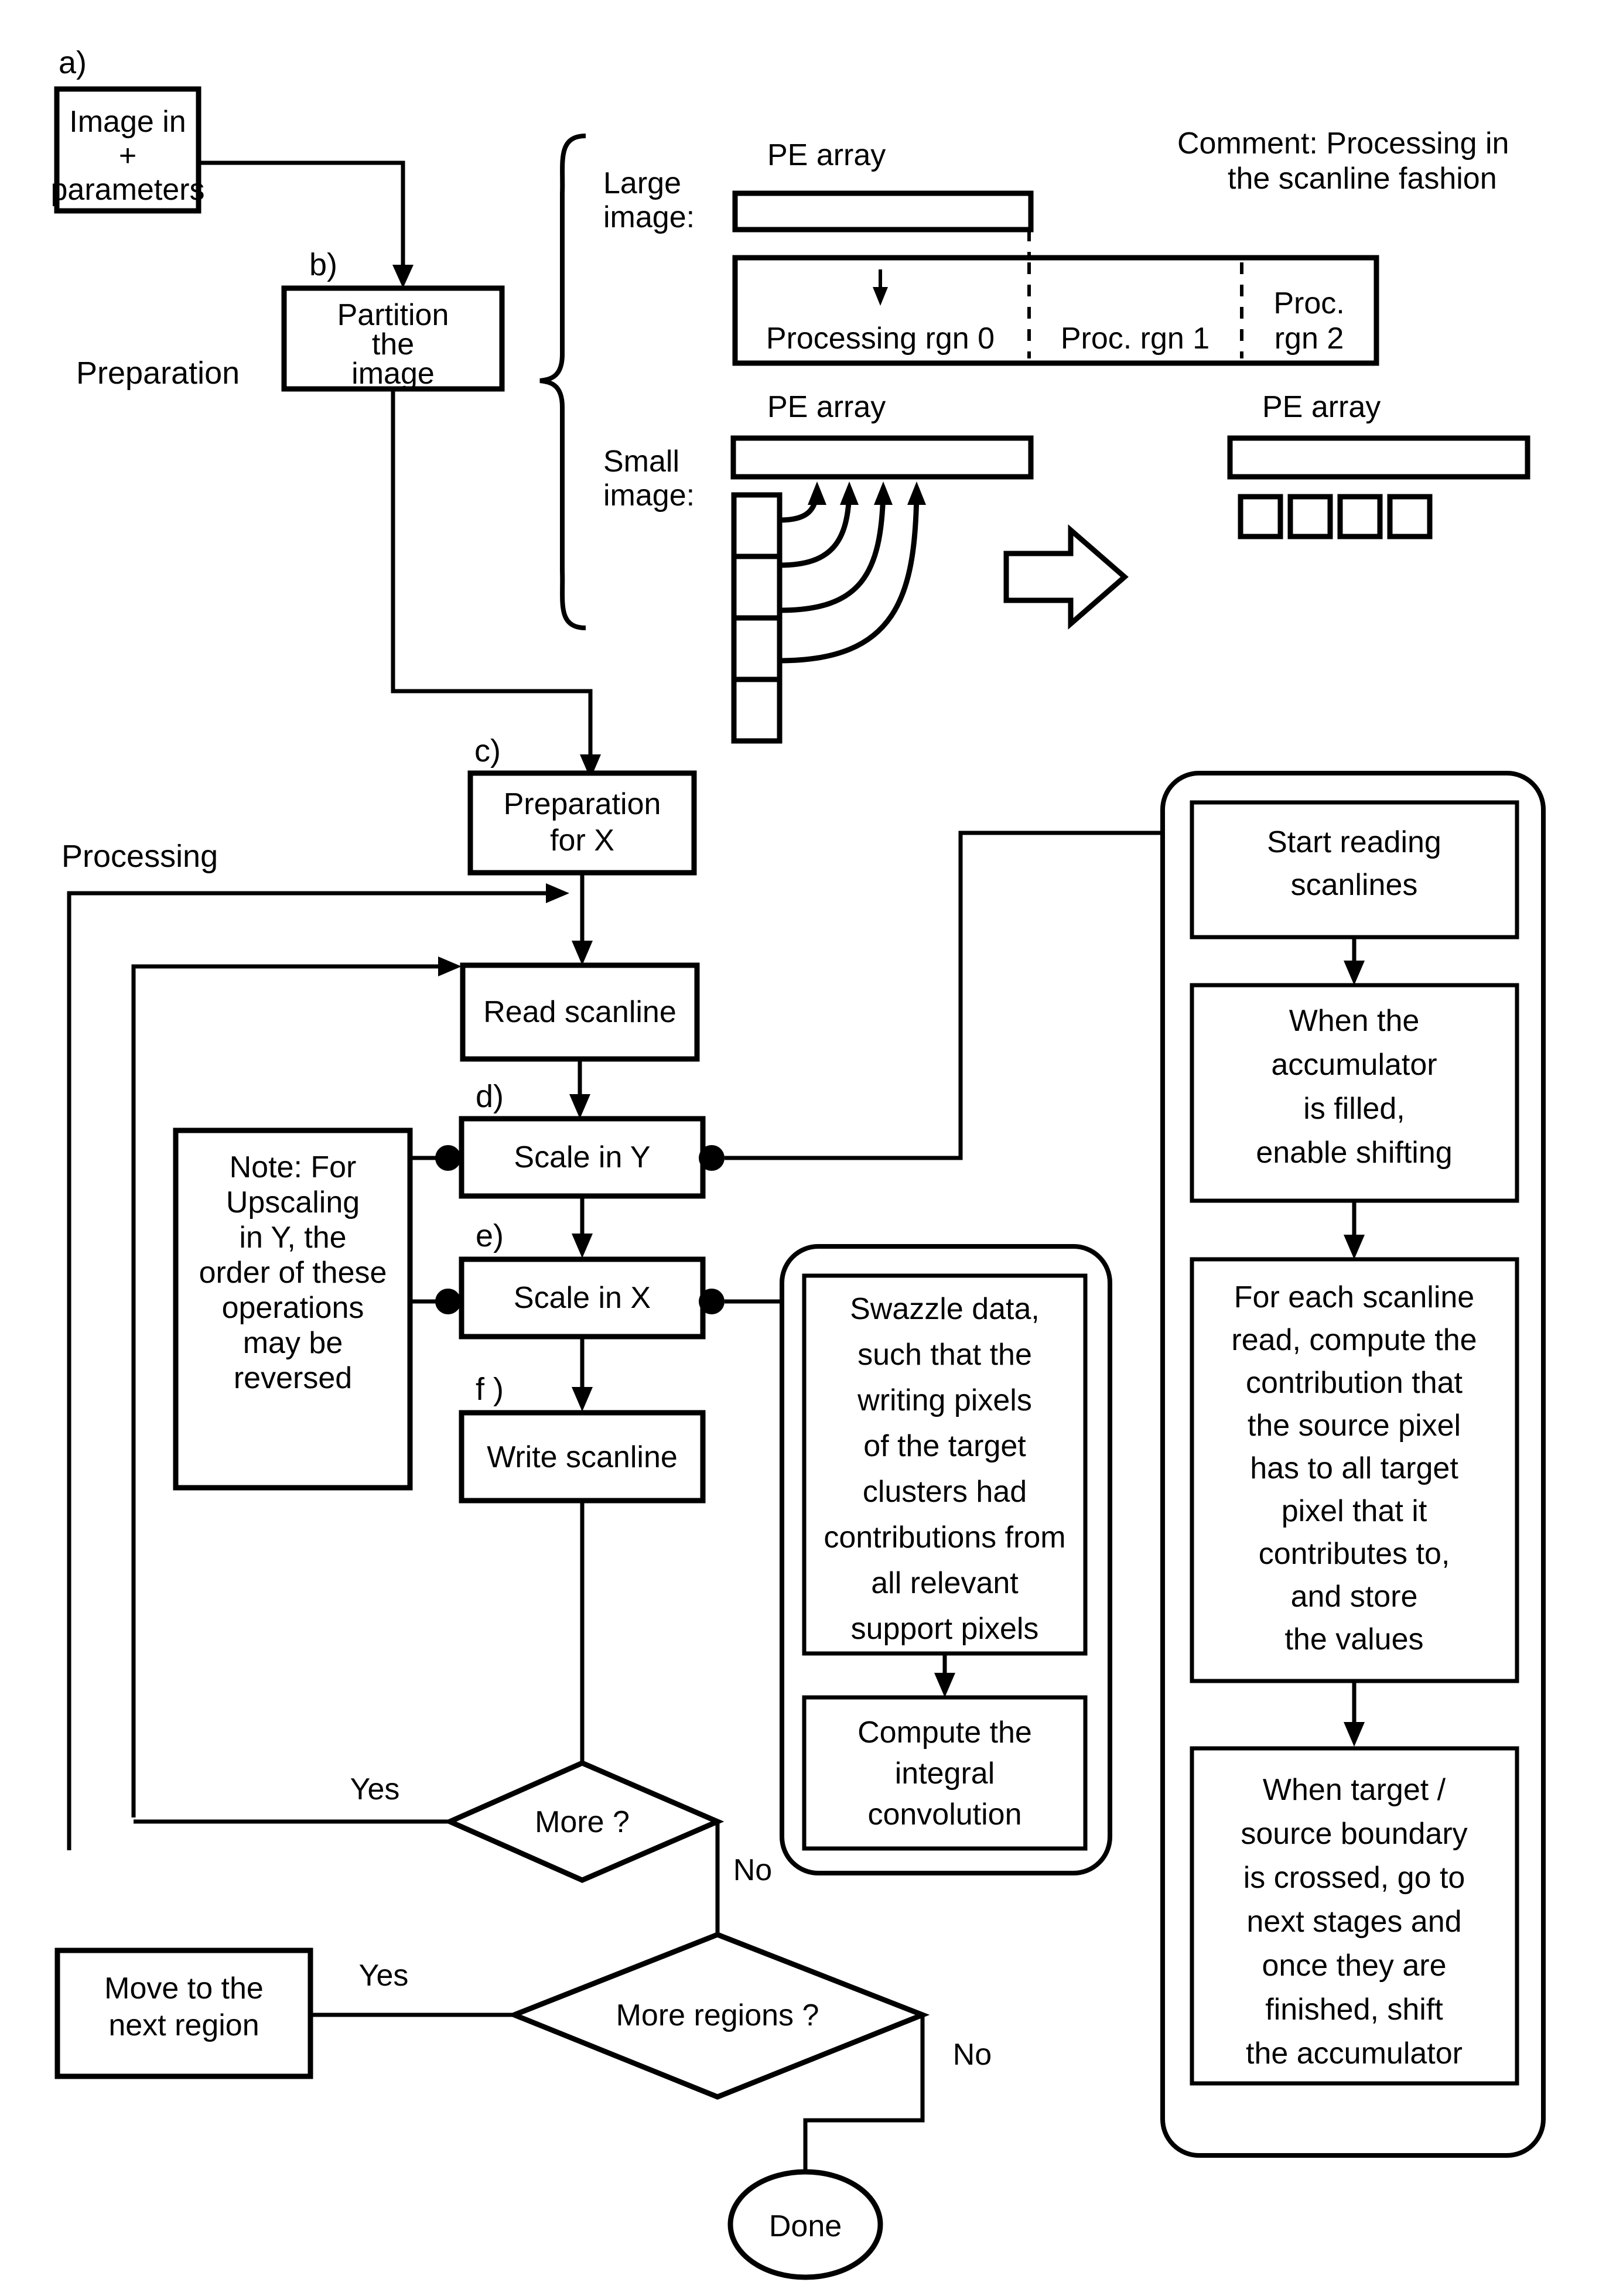 The width and height of the screenshot is (1599, 2296). What do you see at coordinates (557, 893) in the screenshot?
I see `edge-outer-loop-arrowhead` at bounding box center [557, 893].